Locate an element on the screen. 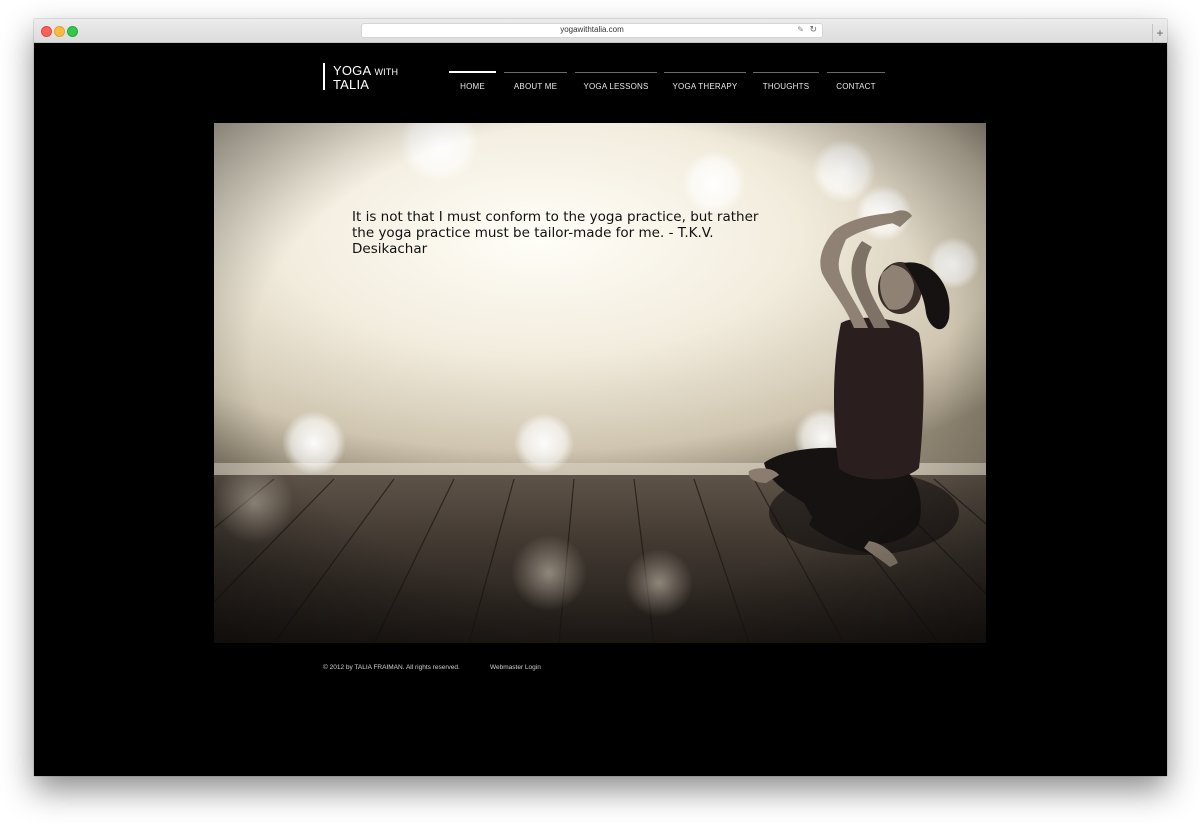  reader-icon: ✎ is located at coordinates (800, 29).